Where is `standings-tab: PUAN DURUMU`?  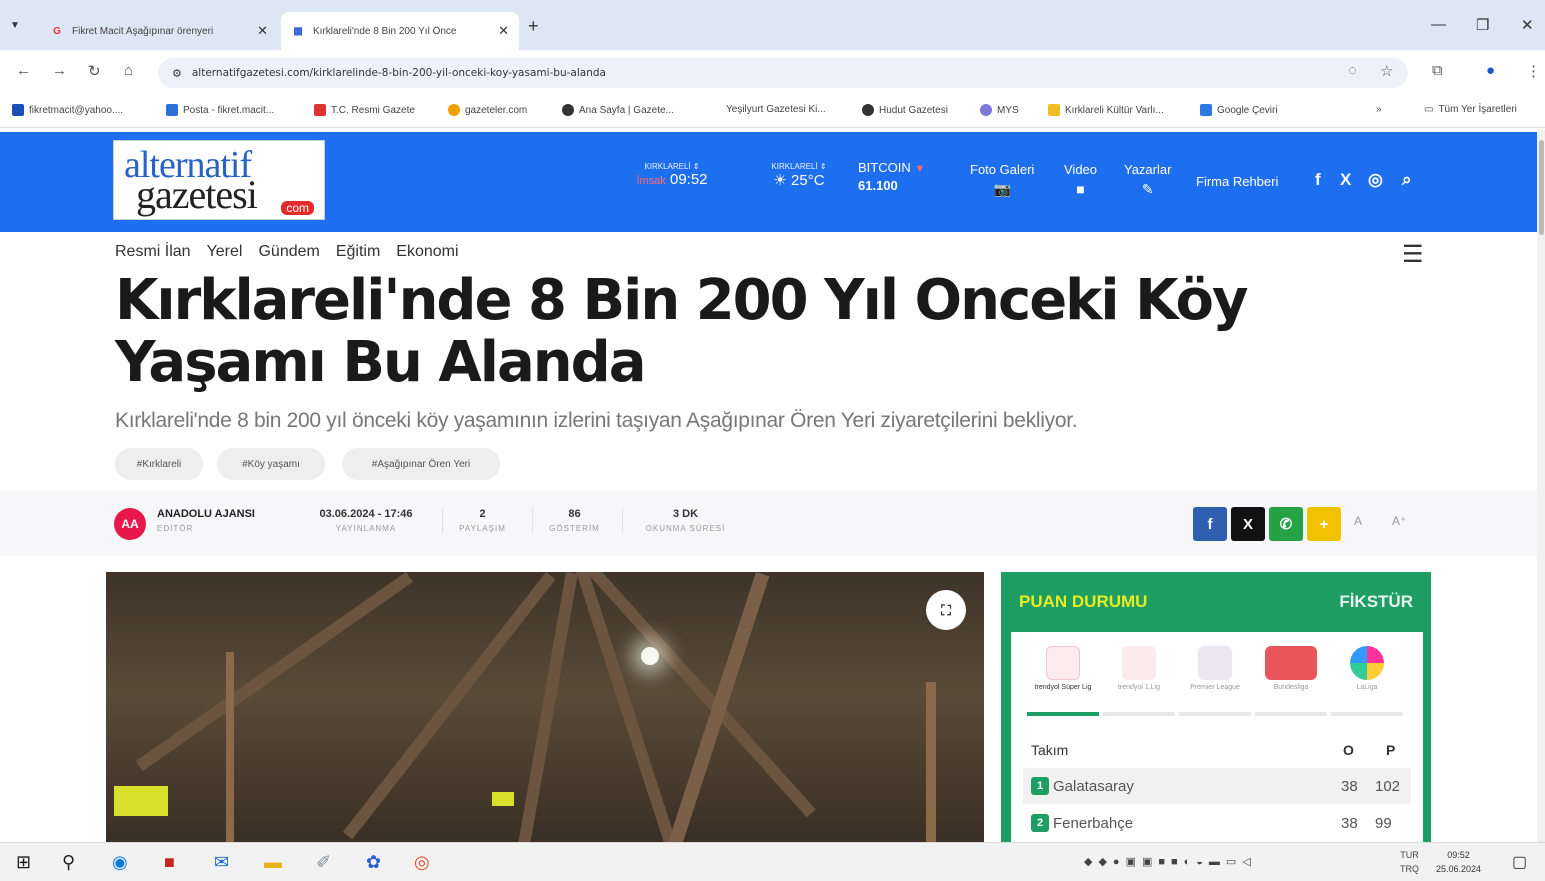 standings-tab: PUAN DURUMU is located at coordinates (1083, 602).